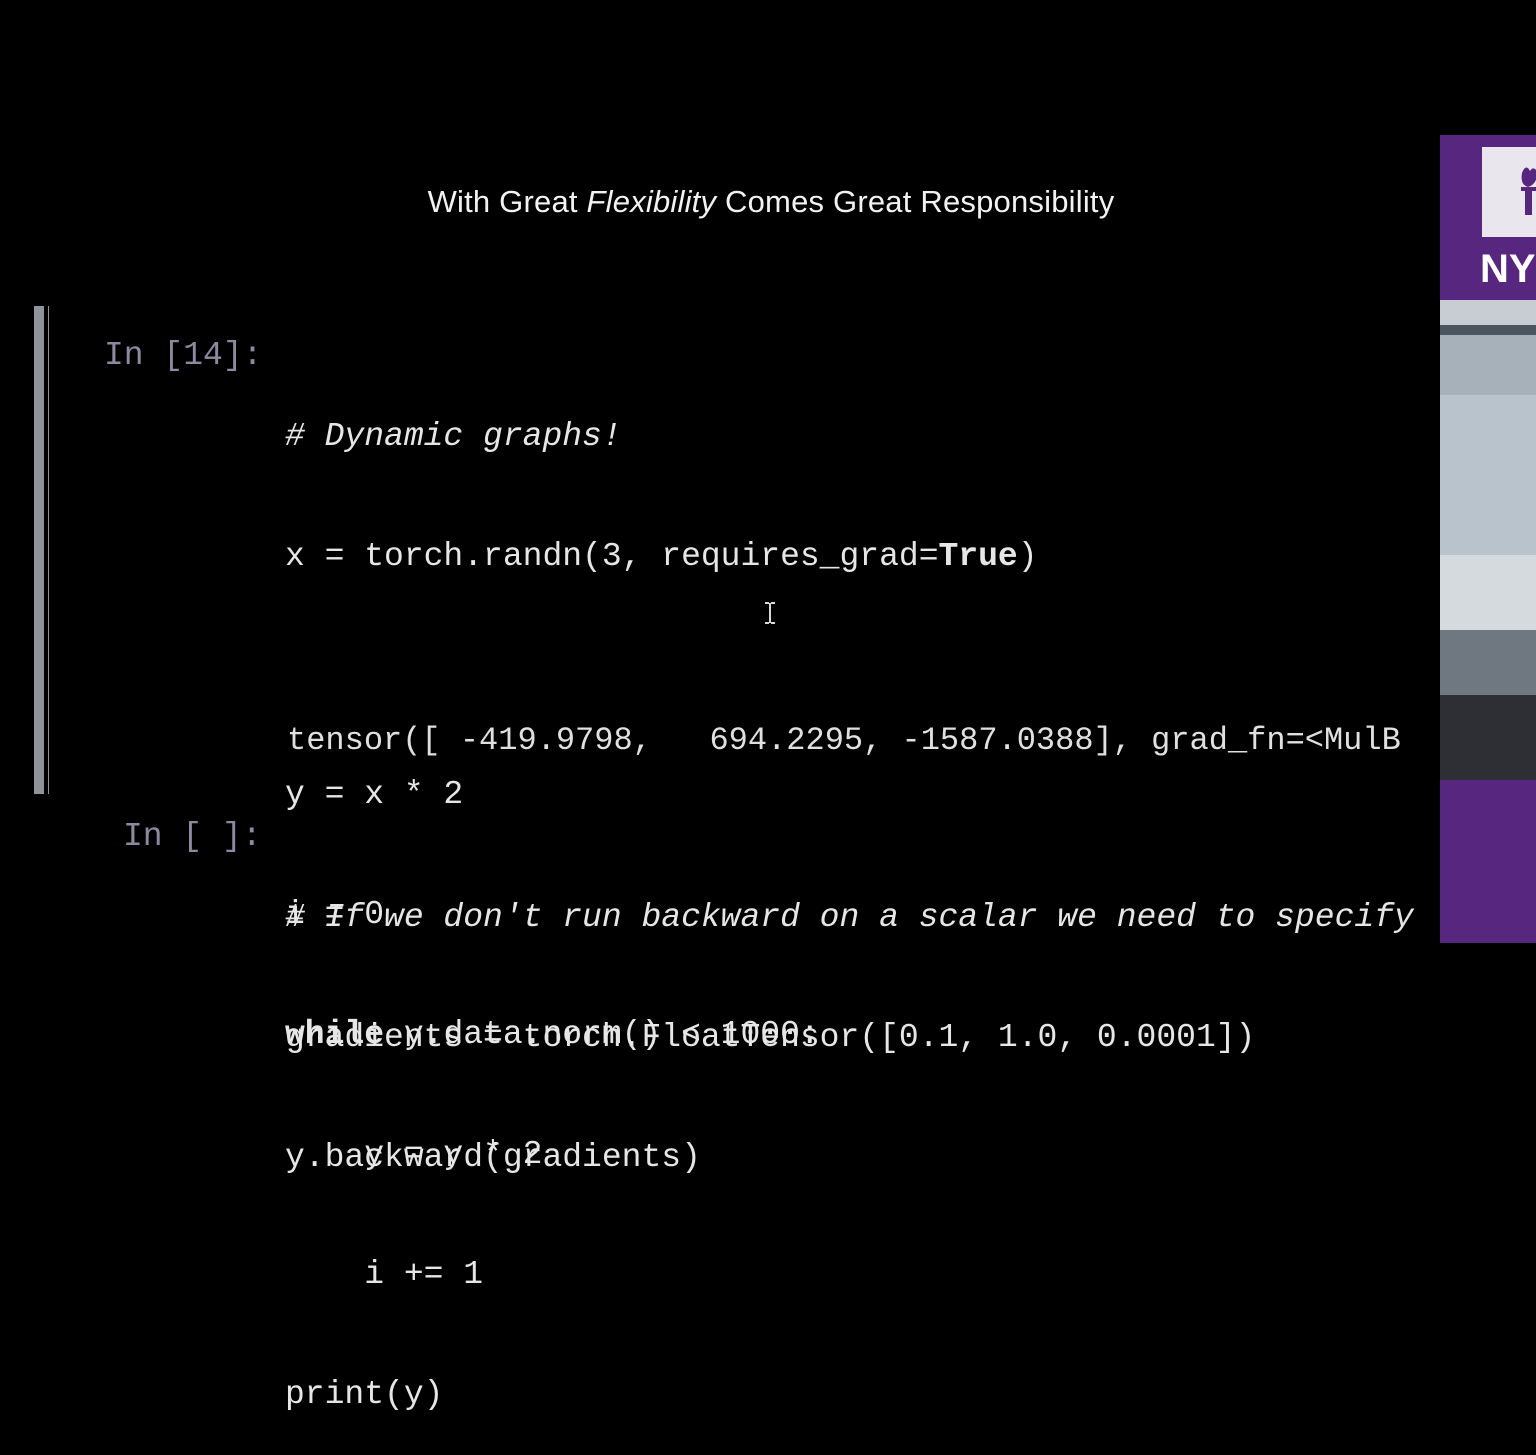 The image size is (1536, 1455). Describe the element at coordinates (192, 836) in the screenshot. I see `cell-2-prompt: In [ ]:` at that location.